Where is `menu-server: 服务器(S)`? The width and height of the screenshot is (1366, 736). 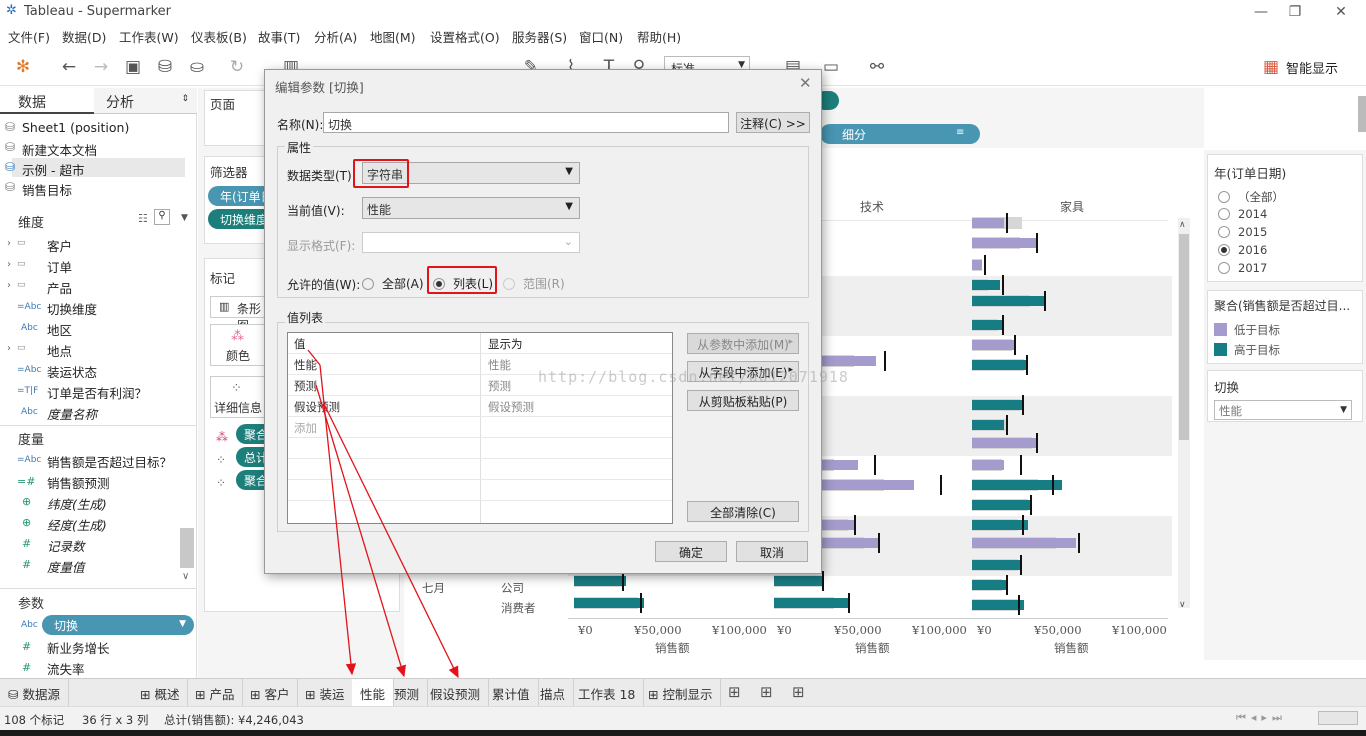 menu-server: 服务器(S) is located at coordinates (539, 36).